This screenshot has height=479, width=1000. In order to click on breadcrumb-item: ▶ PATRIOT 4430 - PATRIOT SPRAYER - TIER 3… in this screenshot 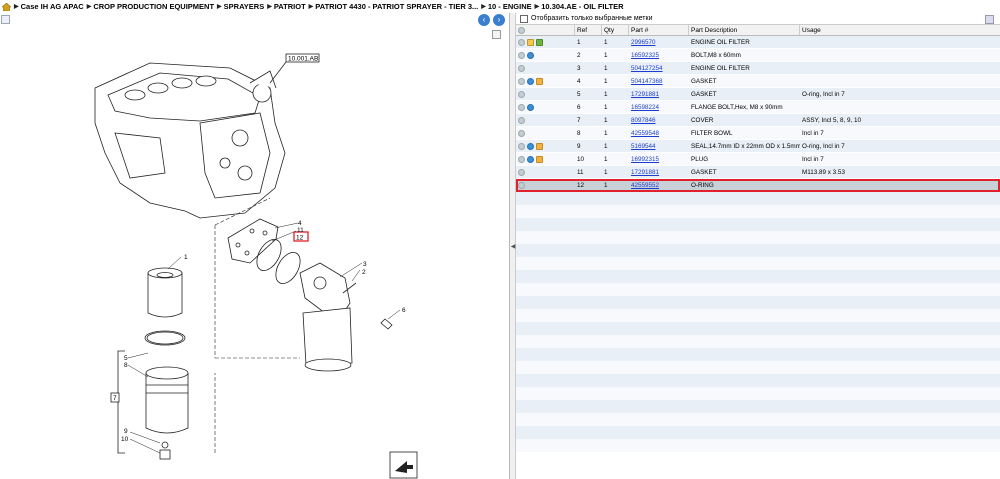, I will do `click(394, 6)`.